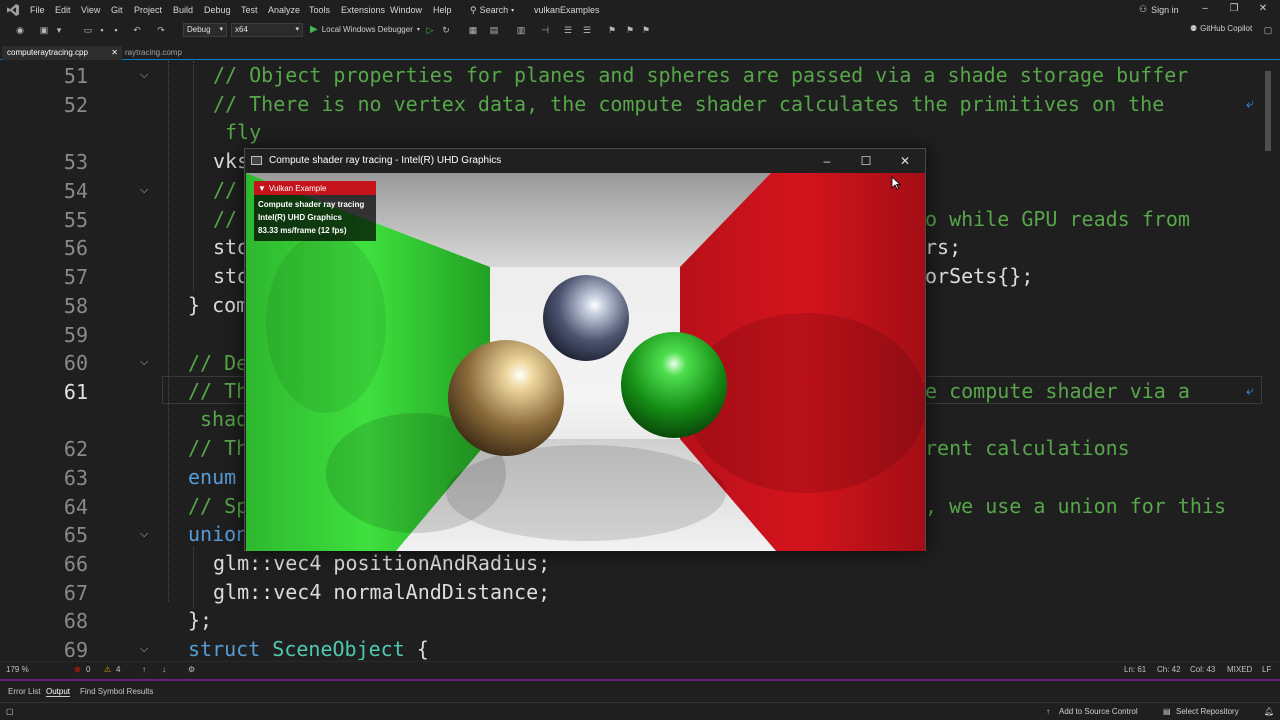  Describe the element at coordinates (314, 29) in the screenshot. I see `play-icon: ▶` at that location.